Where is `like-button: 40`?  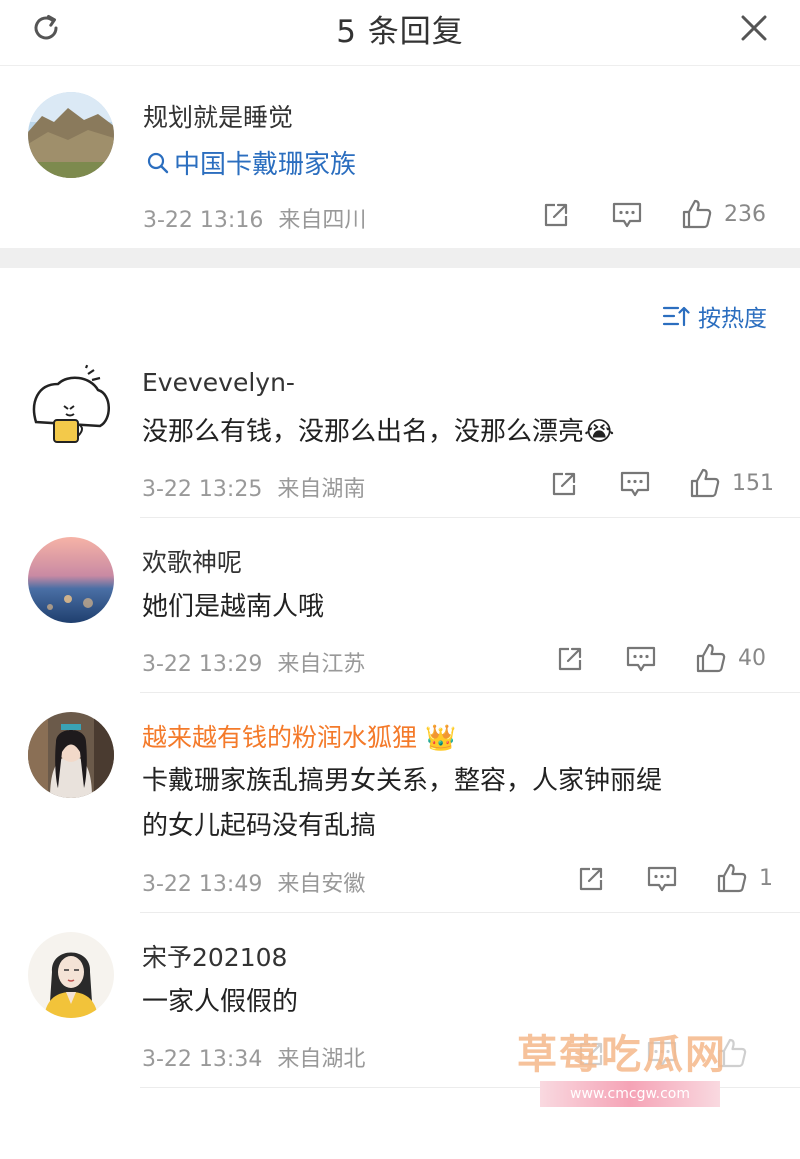 like-button: 40 is located at coordinates (730, 658).